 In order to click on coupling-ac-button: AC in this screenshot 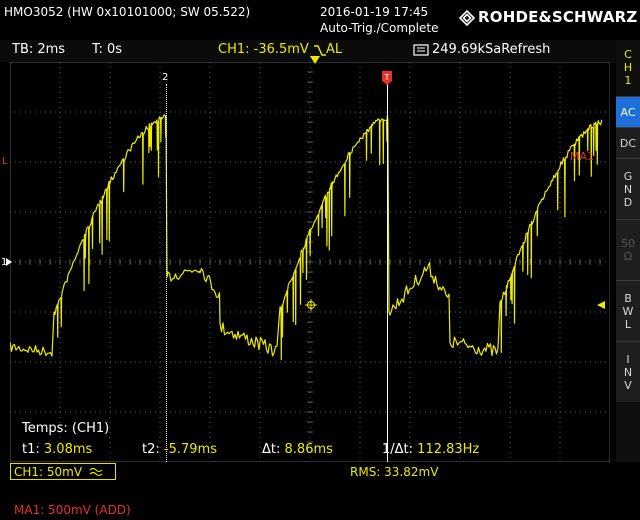, I will do `click(628, 111)`.